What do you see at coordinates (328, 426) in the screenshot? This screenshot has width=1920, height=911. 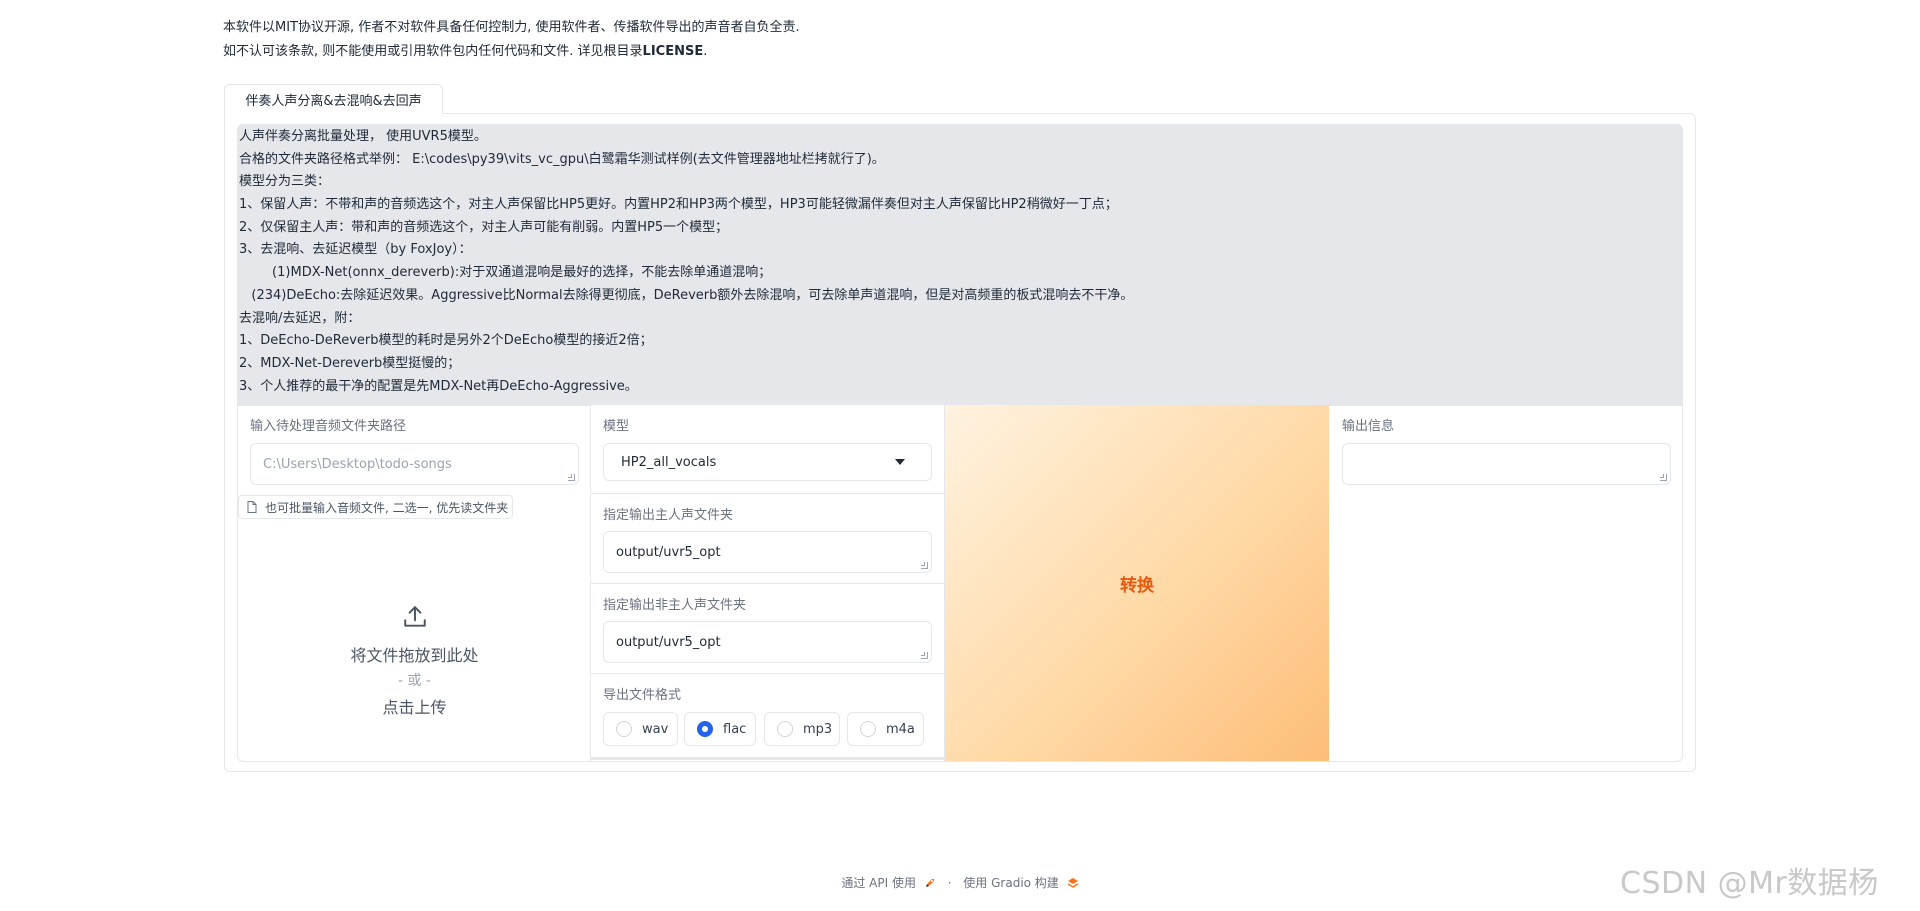 I see `input-dir-label: 输入待处理音频文件夹路径` at bounding box center [328, 426].